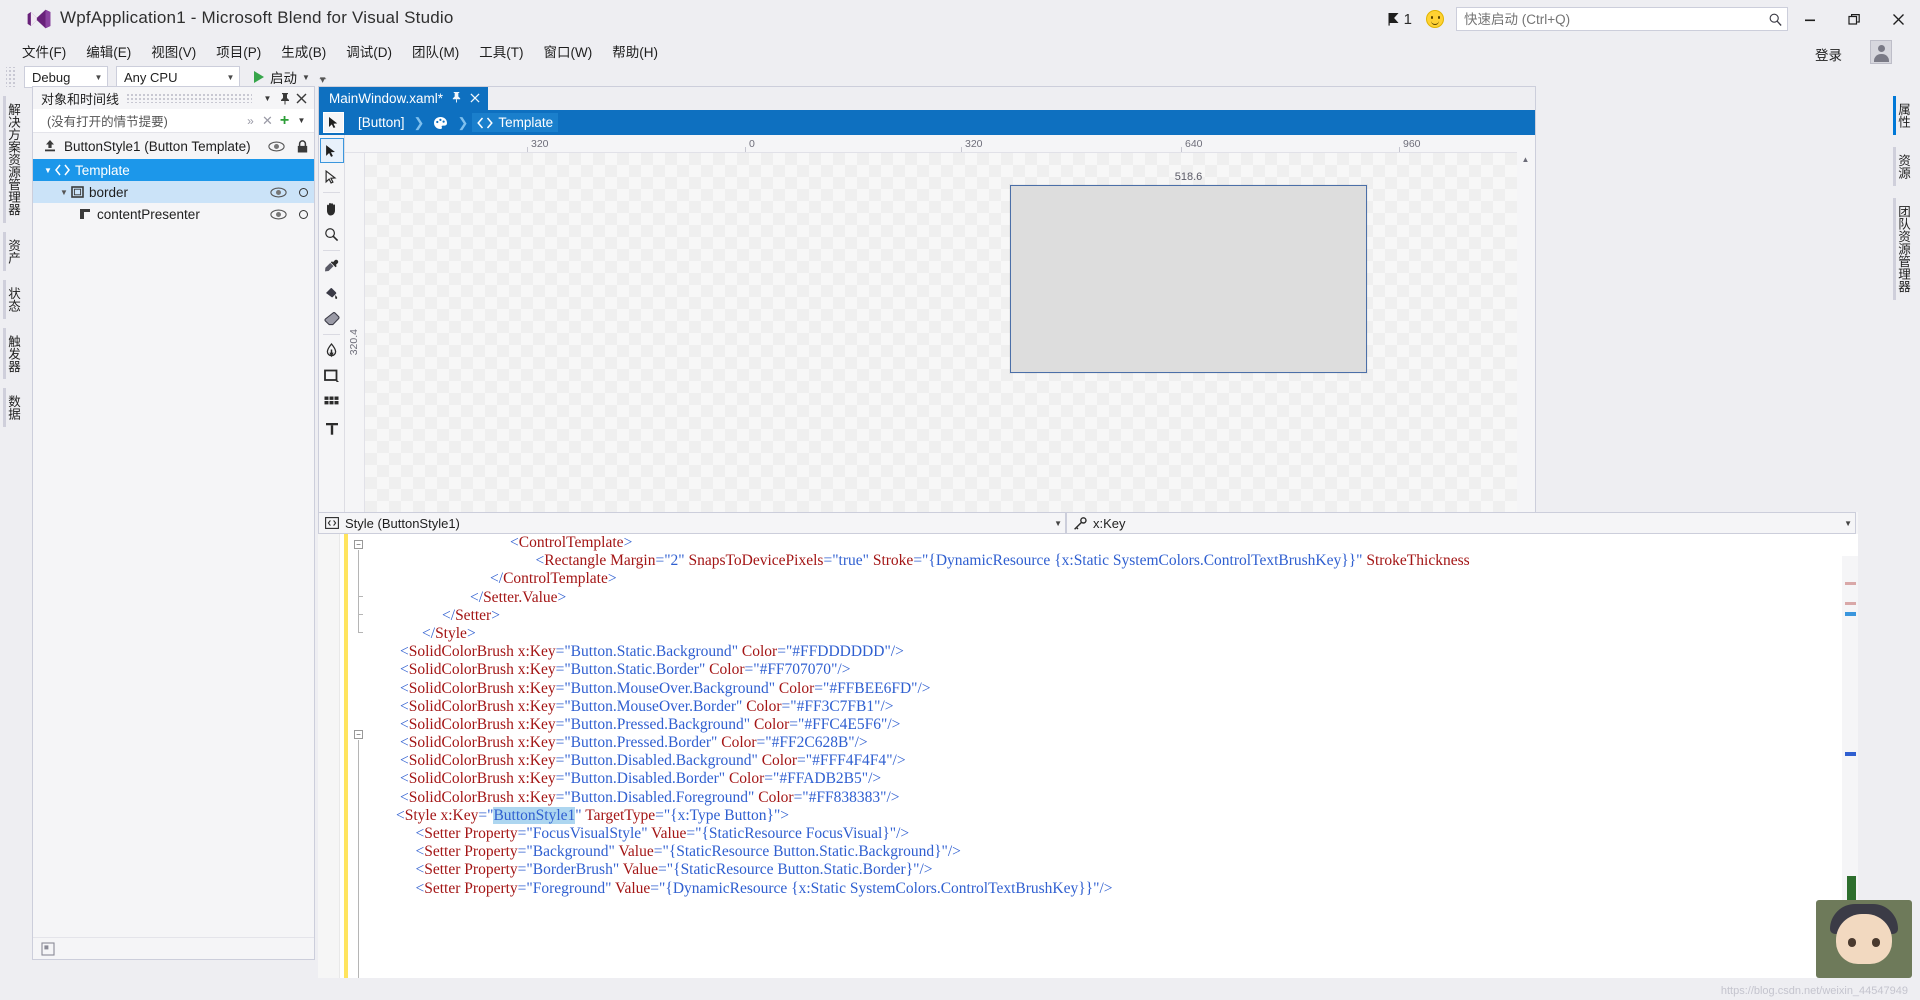 This screenshot has width=1920, height=1000. What do you see at coordinates (332, 428) in the screenshot?
I see `textblock-tool` at bounding box center [332, 428].